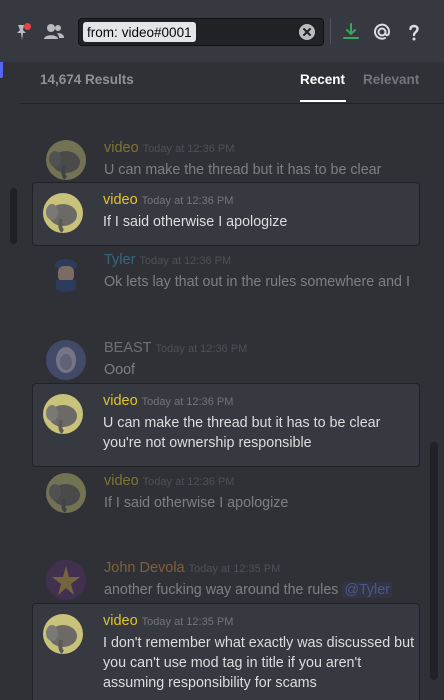  What do you see at coordinates (119, 260) in the screenshot?
I see `author-name: Tyler` at bounding box center [119, 260].